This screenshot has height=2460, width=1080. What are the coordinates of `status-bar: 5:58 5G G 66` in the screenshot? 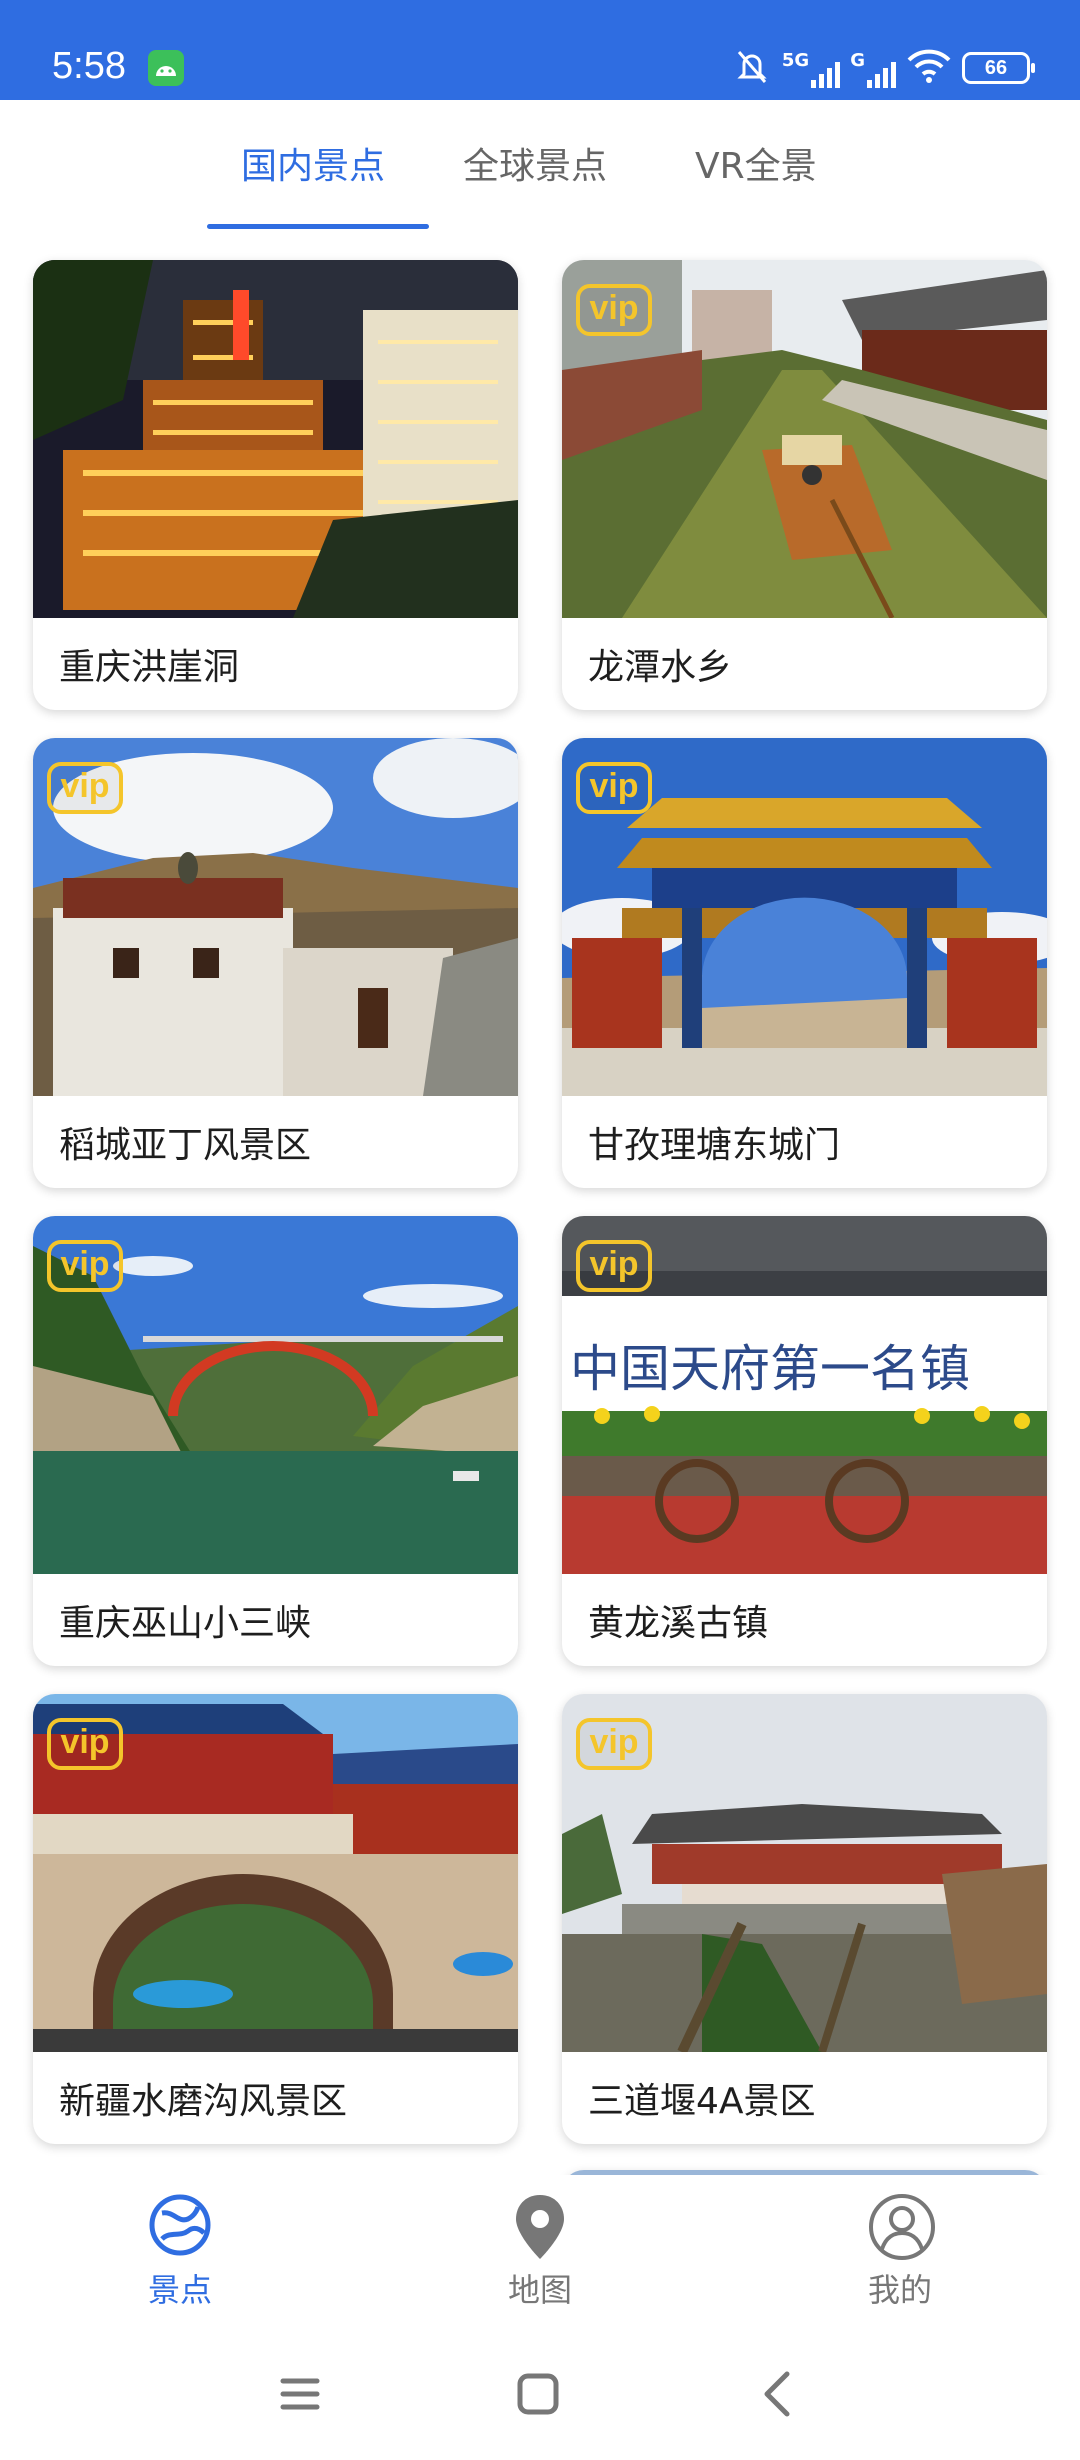 It's located at (540, 50).